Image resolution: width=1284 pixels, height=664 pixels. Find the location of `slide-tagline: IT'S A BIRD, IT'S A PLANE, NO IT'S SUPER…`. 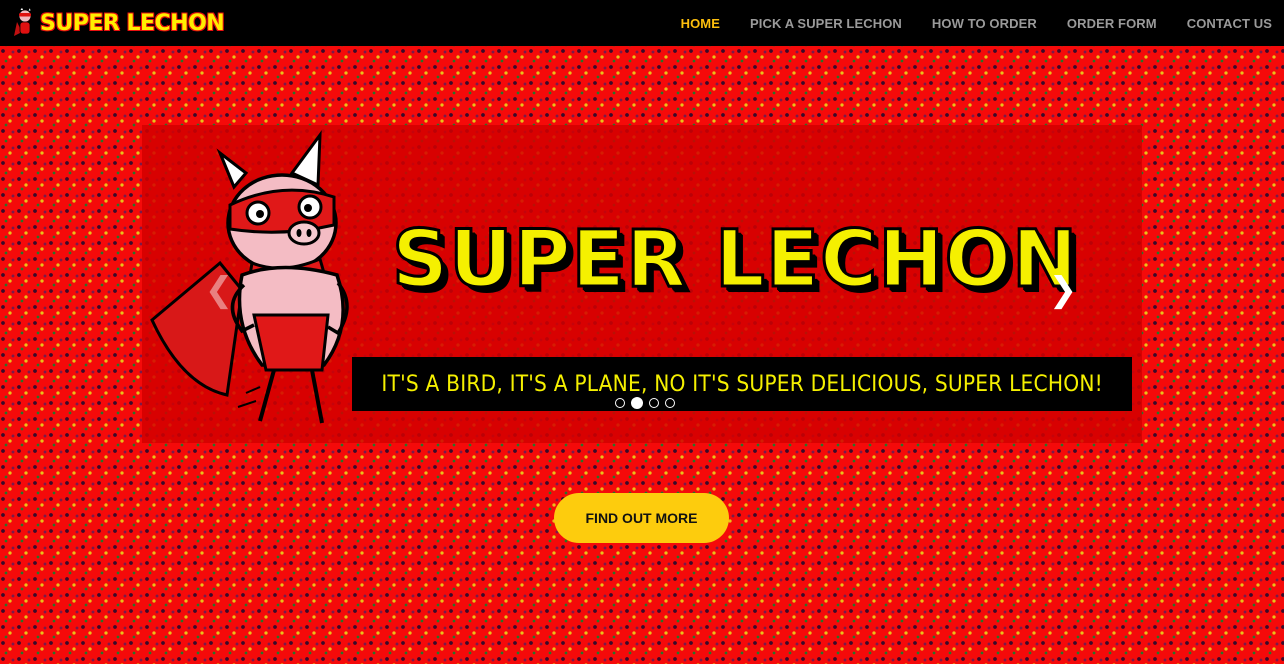

slide-tagline: IT'S A BIRD, IT'S A PLANE, NO IT'S SUPER… is located at coordinates (742, 384).